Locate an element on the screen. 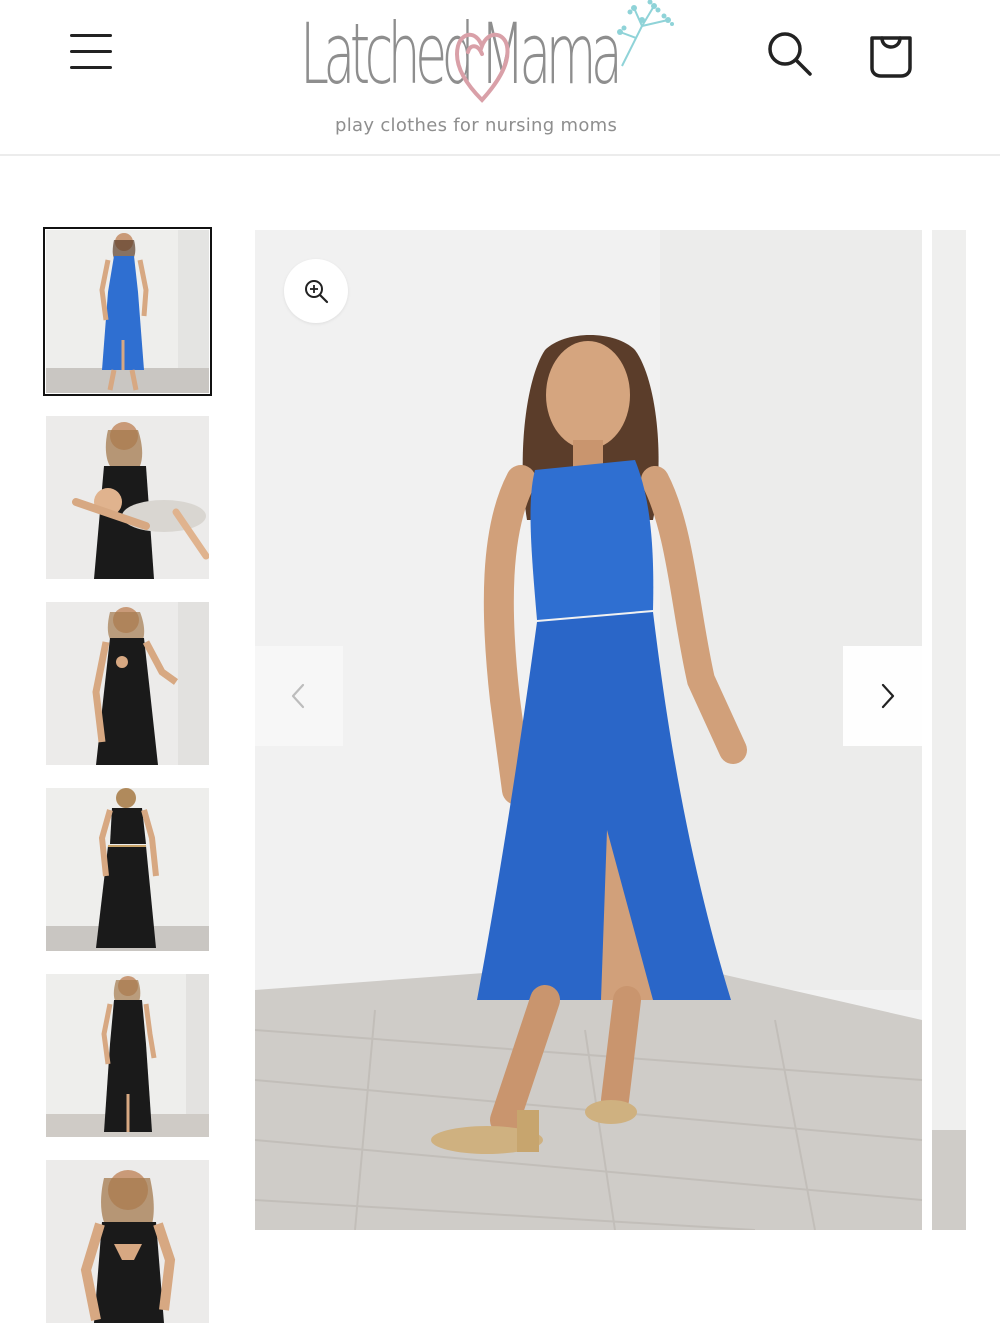  previous-slide-button is located at coordinates (299, 696).